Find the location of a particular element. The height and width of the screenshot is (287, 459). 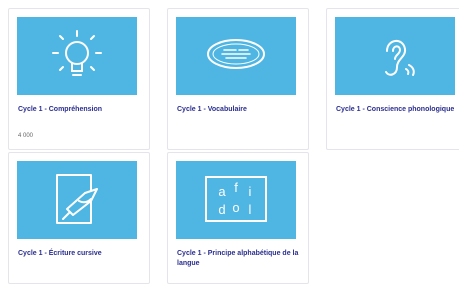

letter-glyph: i is located at coordinates (250, 191).